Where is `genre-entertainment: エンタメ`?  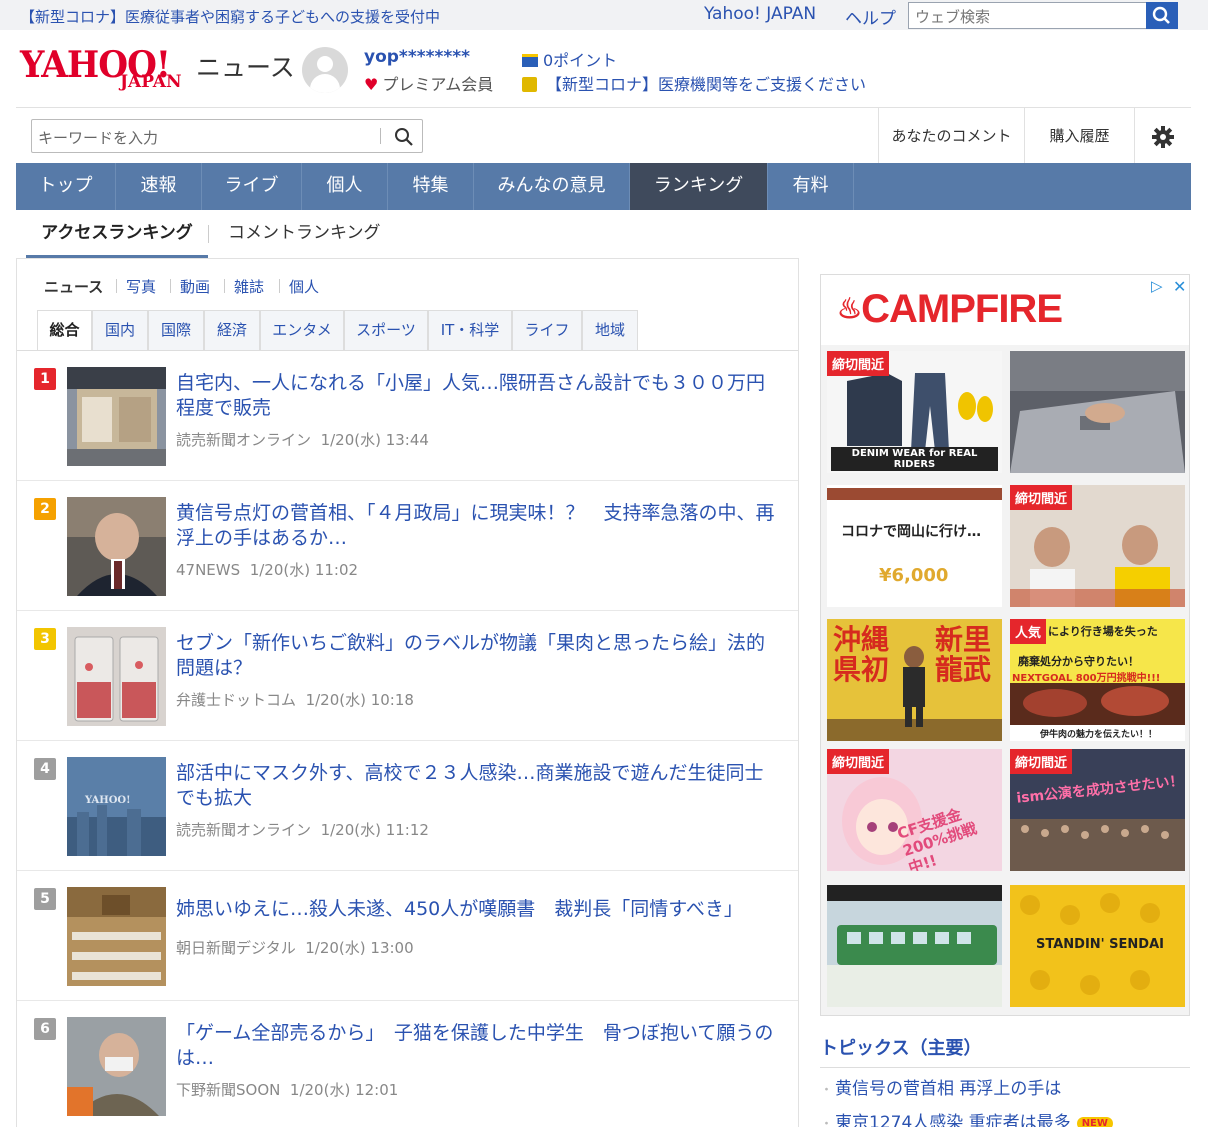
genre-entertainment: エンタメ is located at coordinates (302, 330).